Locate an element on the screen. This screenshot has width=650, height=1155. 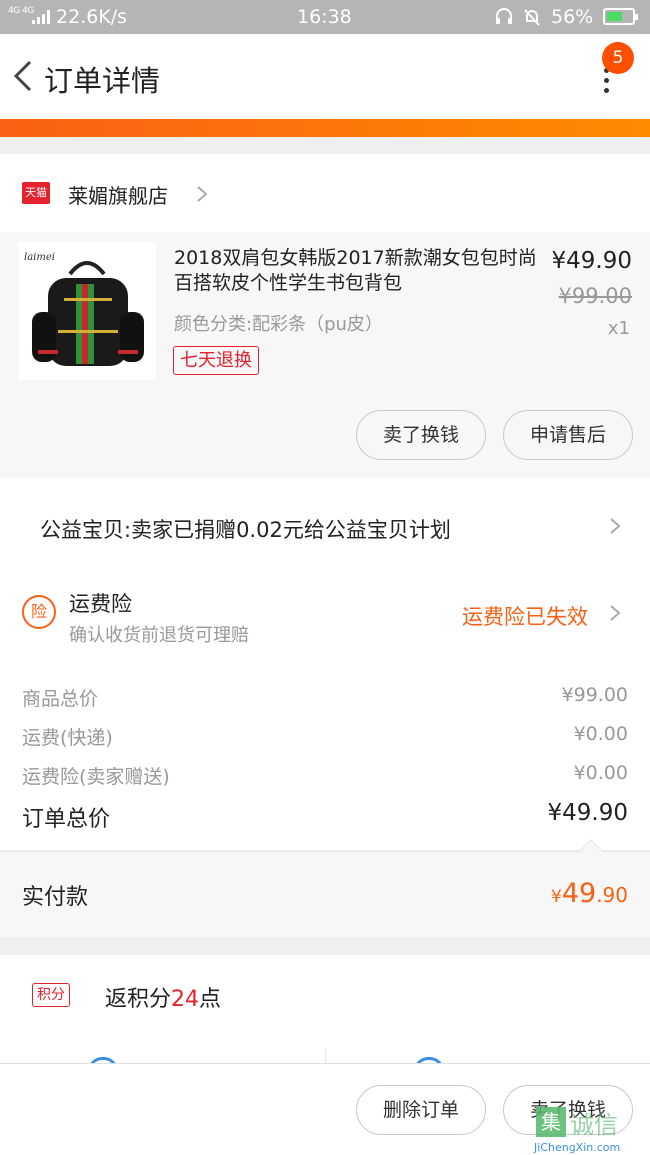
product-original-price: ¥99.00 is located at coordinates (595, 296).